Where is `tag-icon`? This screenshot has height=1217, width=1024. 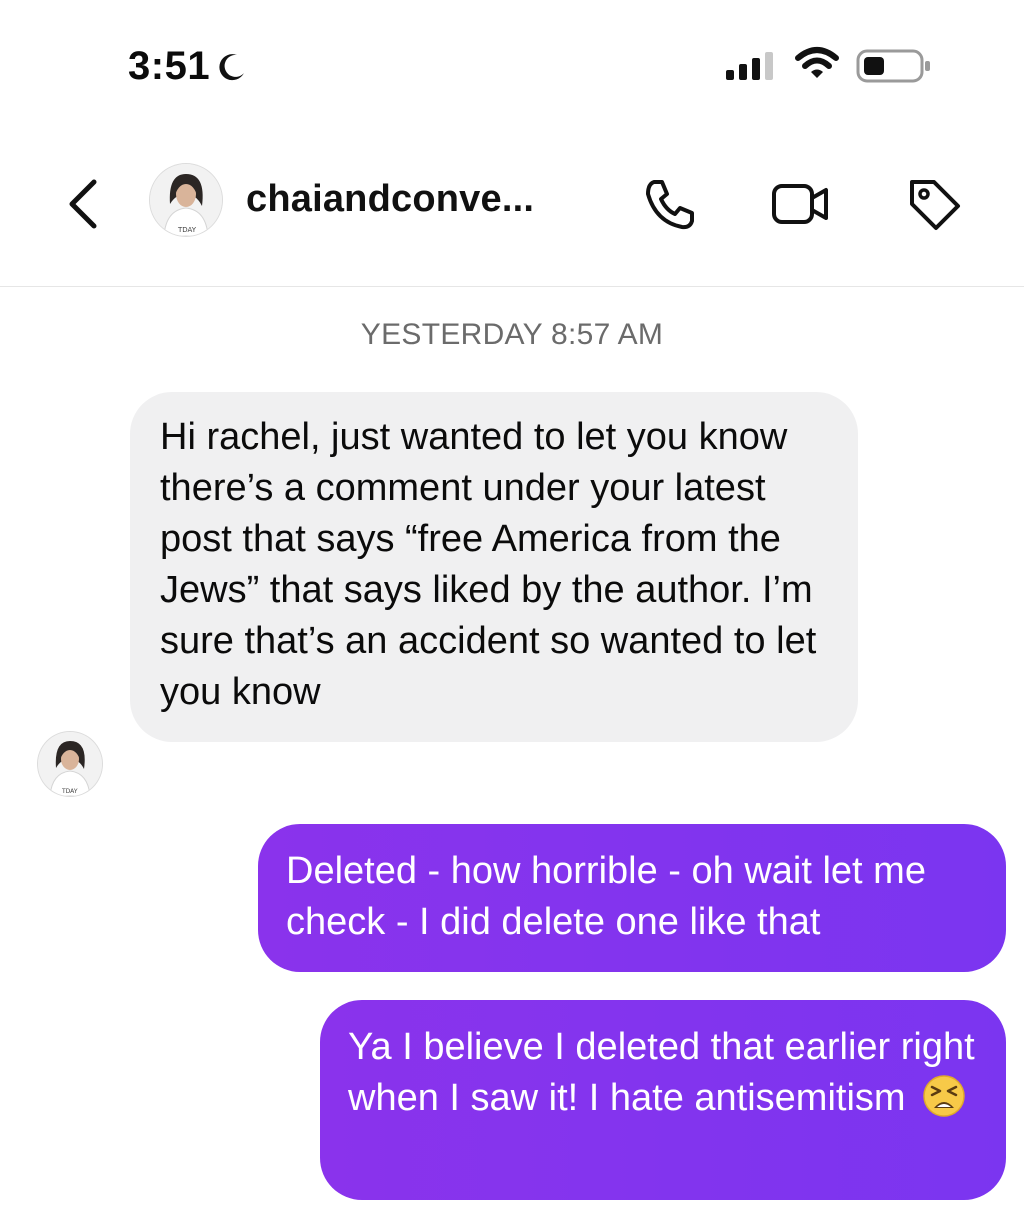 tag-icon is located at coordinates (934, 204).